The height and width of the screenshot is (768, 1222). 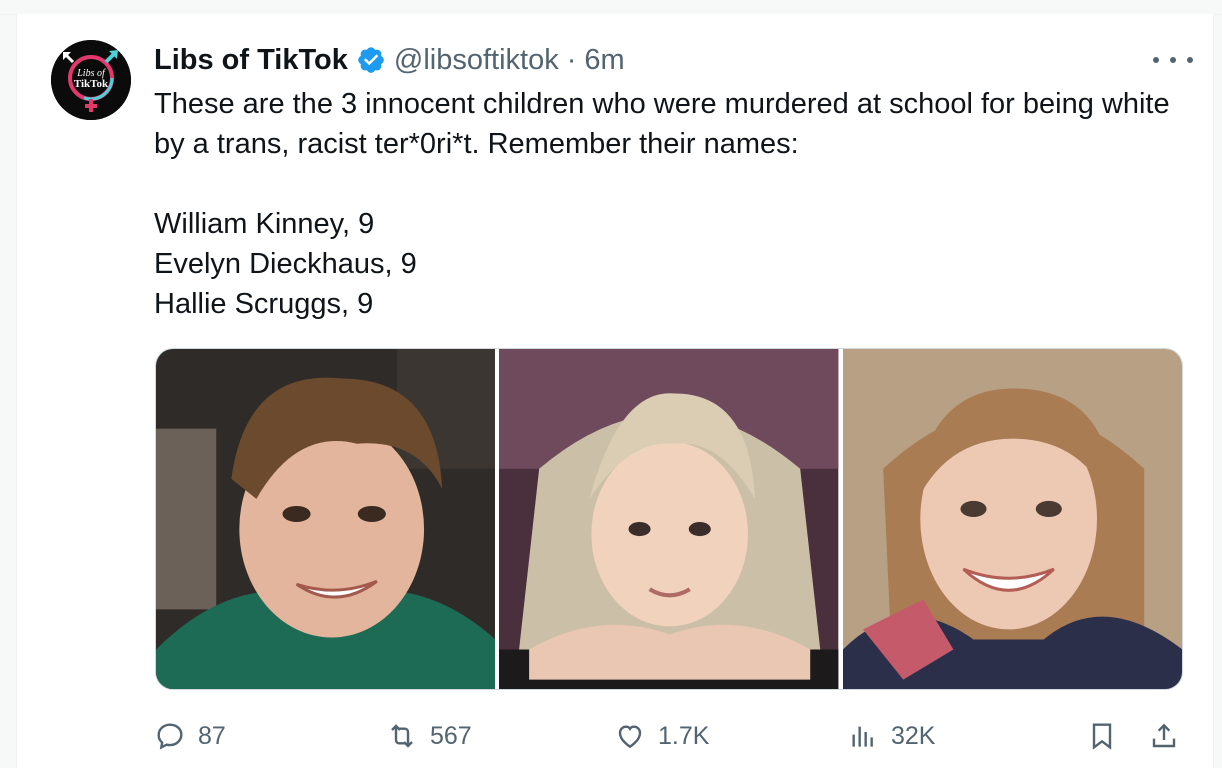 I want to click on user-handle: @libsoftiktok, so click(x=476, y=60).